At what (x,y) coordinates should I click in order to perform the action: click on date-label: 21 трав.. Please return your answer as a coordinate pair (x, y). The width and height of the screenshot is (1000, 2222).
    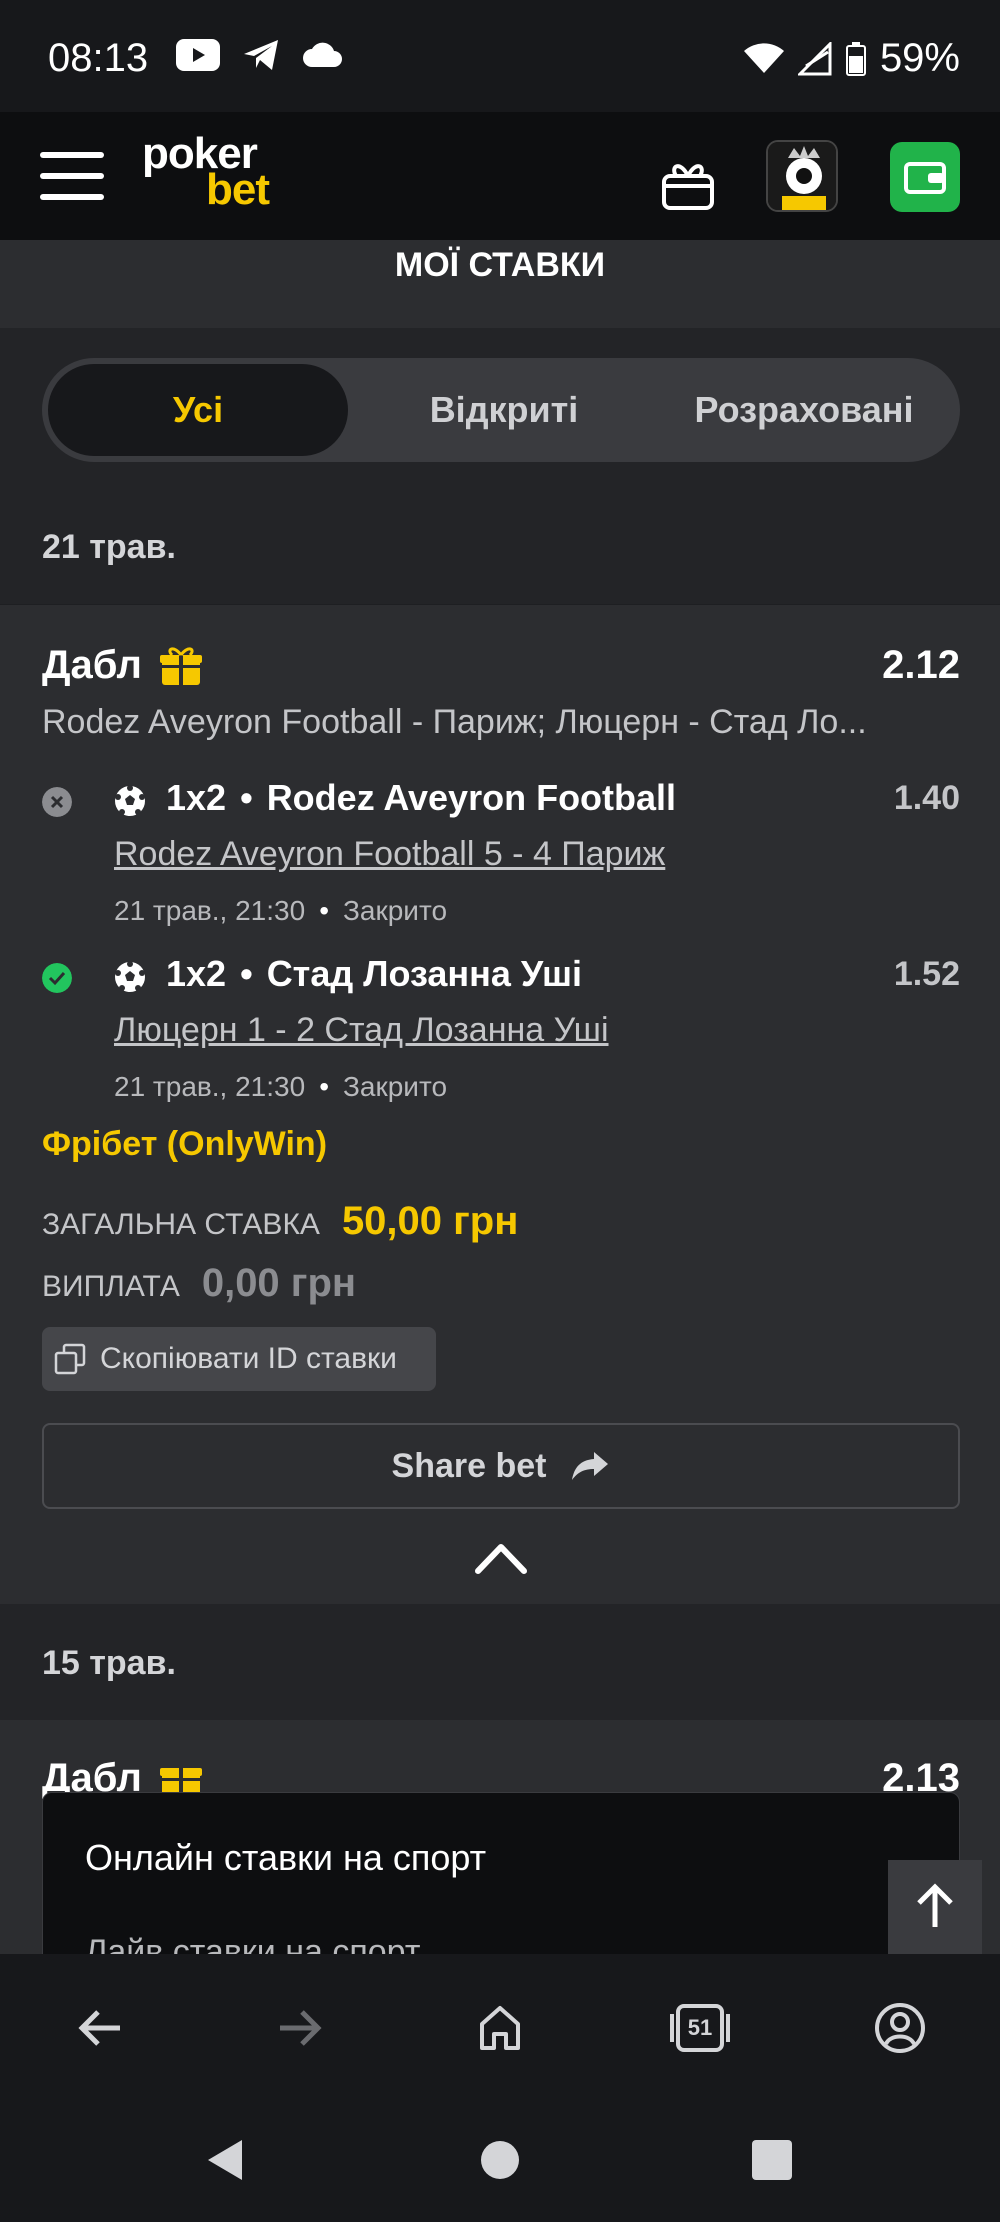
    Looking at the image, I should click on (109, 547).